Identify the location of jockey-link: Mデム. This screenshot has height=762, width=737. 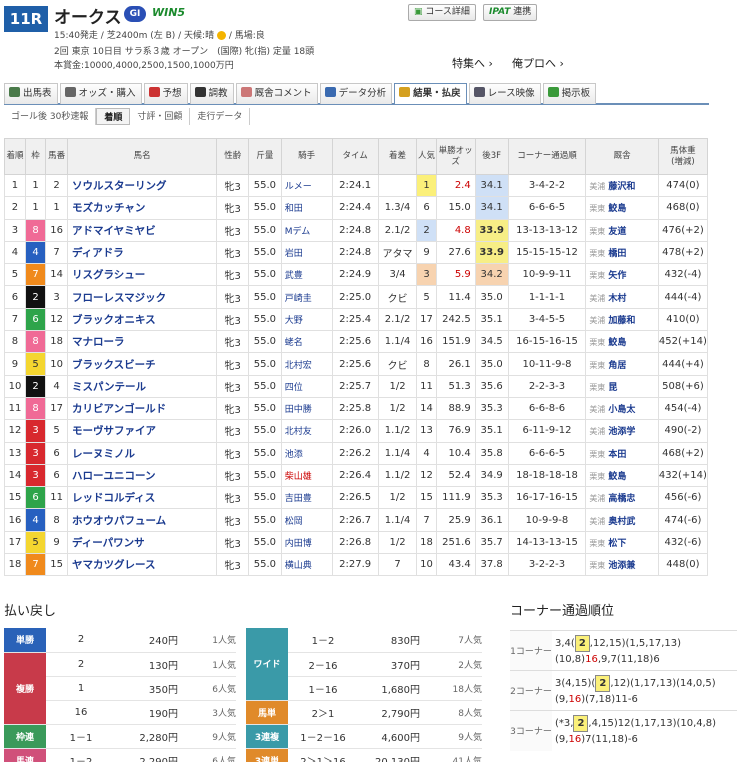
(306, 230).